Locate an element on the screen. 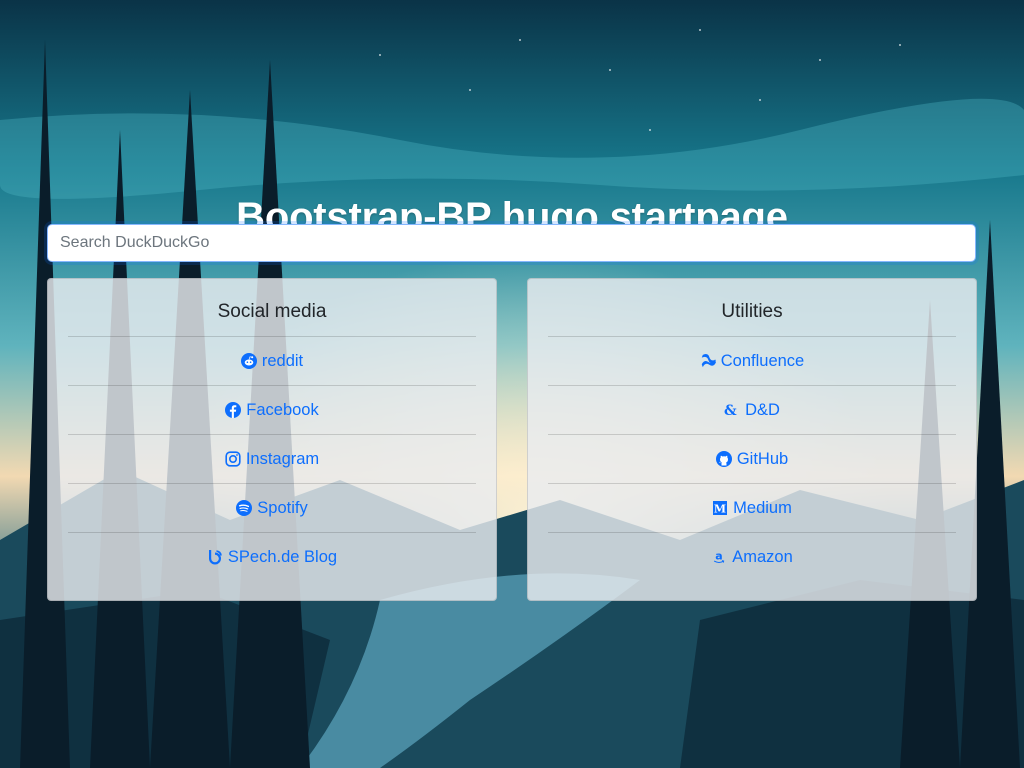  list-item: Spotify is located at coordinates (272, 508).